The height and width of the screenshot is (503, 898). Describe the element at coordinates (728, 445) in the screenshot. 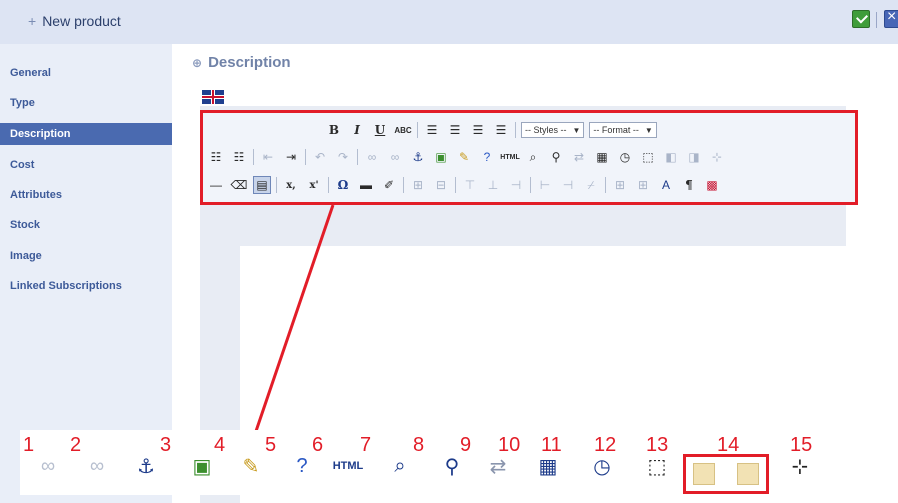

I see `label-14: 14` at that location.